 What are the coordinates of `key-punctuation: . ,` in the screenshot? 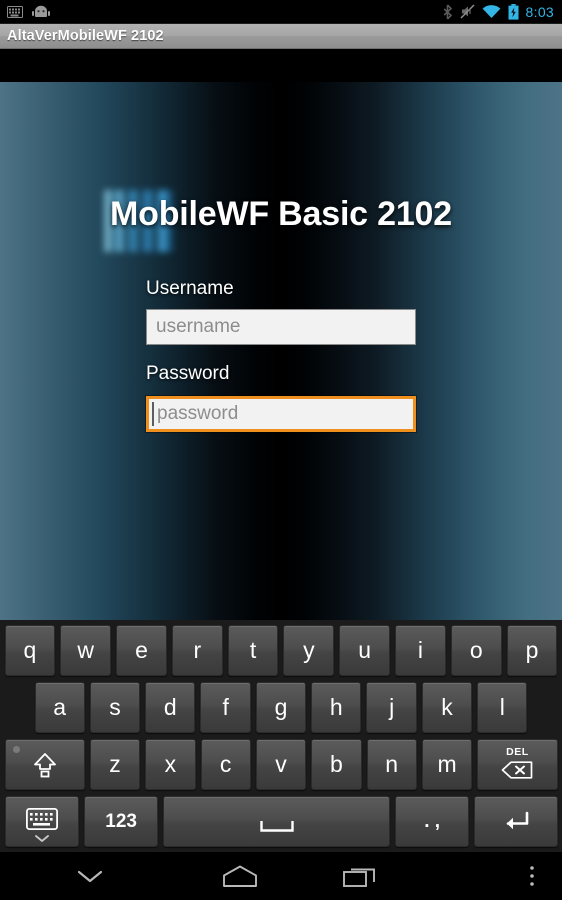 It's located at (432, 821).